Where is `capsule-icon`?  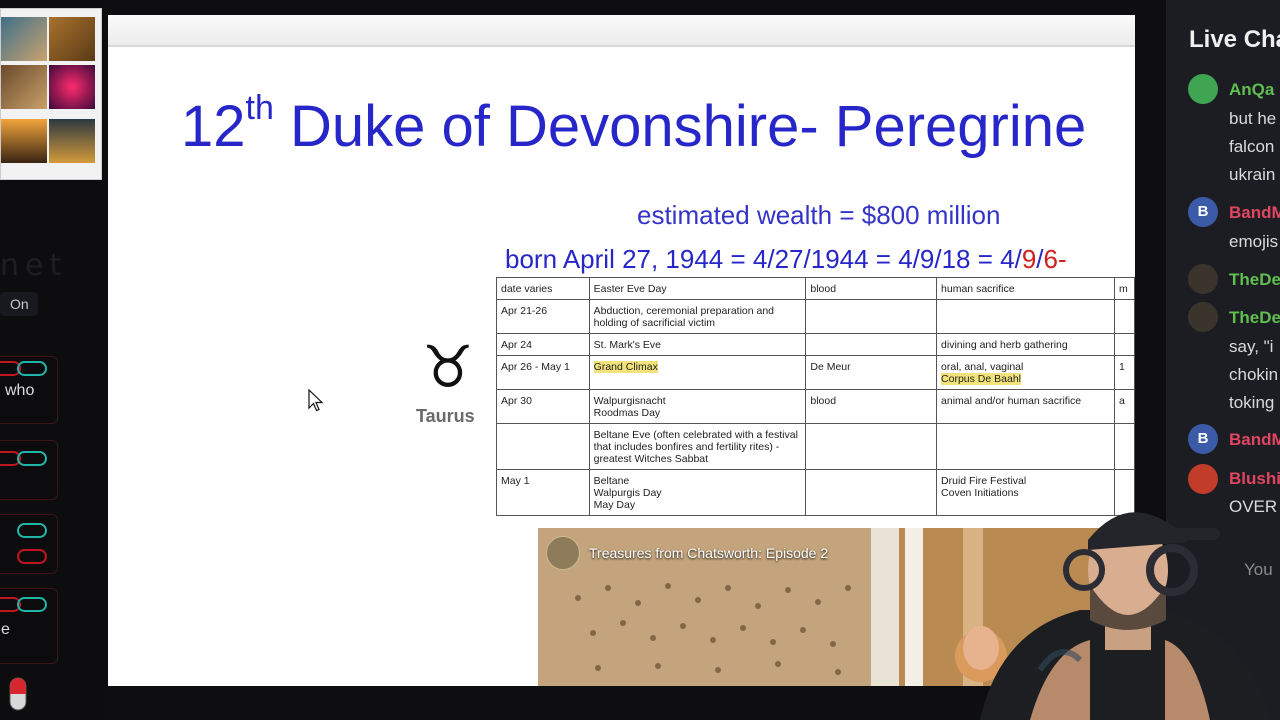
capsule-icon is located at coordinates (18, 694).